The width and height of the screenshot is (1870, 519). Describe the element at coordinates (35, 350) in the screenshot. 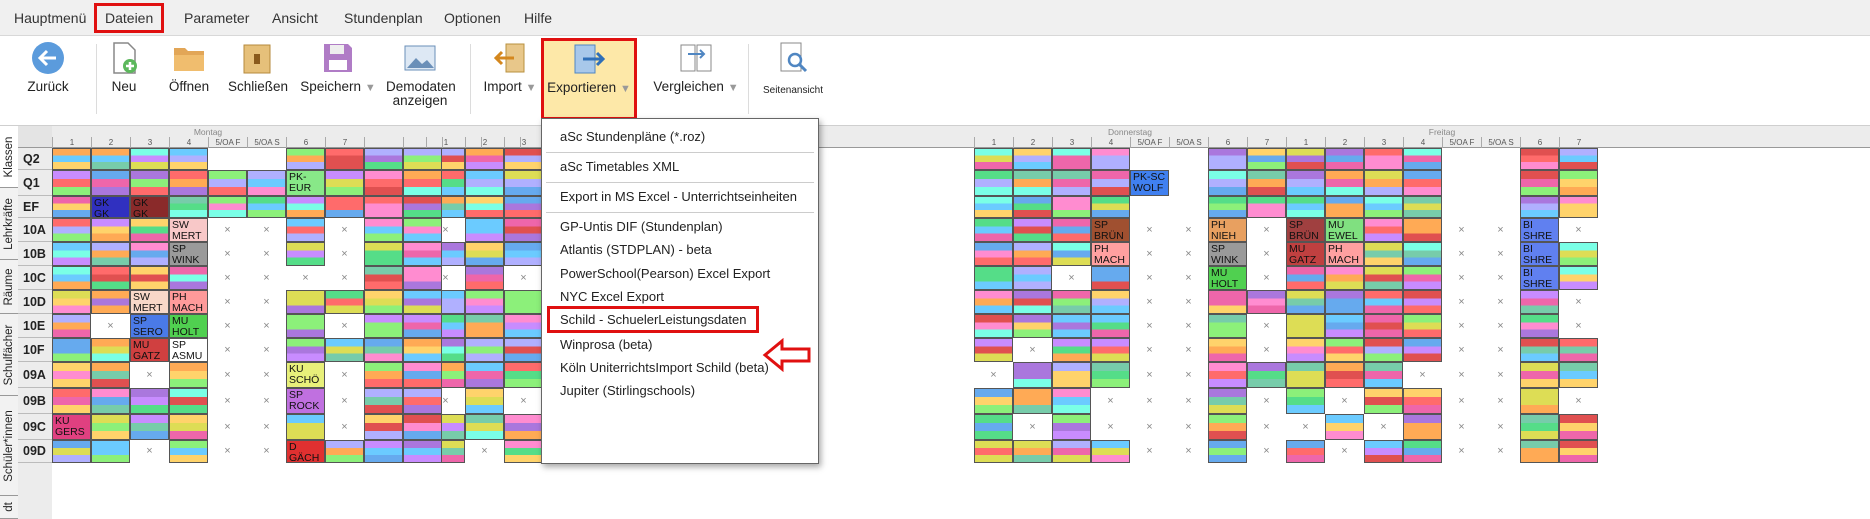

I see `row-label-10f: 10F` at that location.